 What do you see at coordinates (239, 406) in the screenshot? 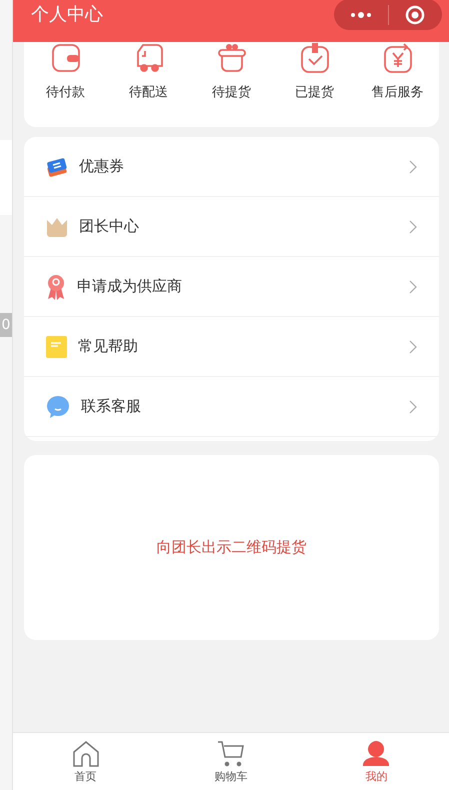
I see `menu-item: 联系客服` at bounding box center [239, 406].